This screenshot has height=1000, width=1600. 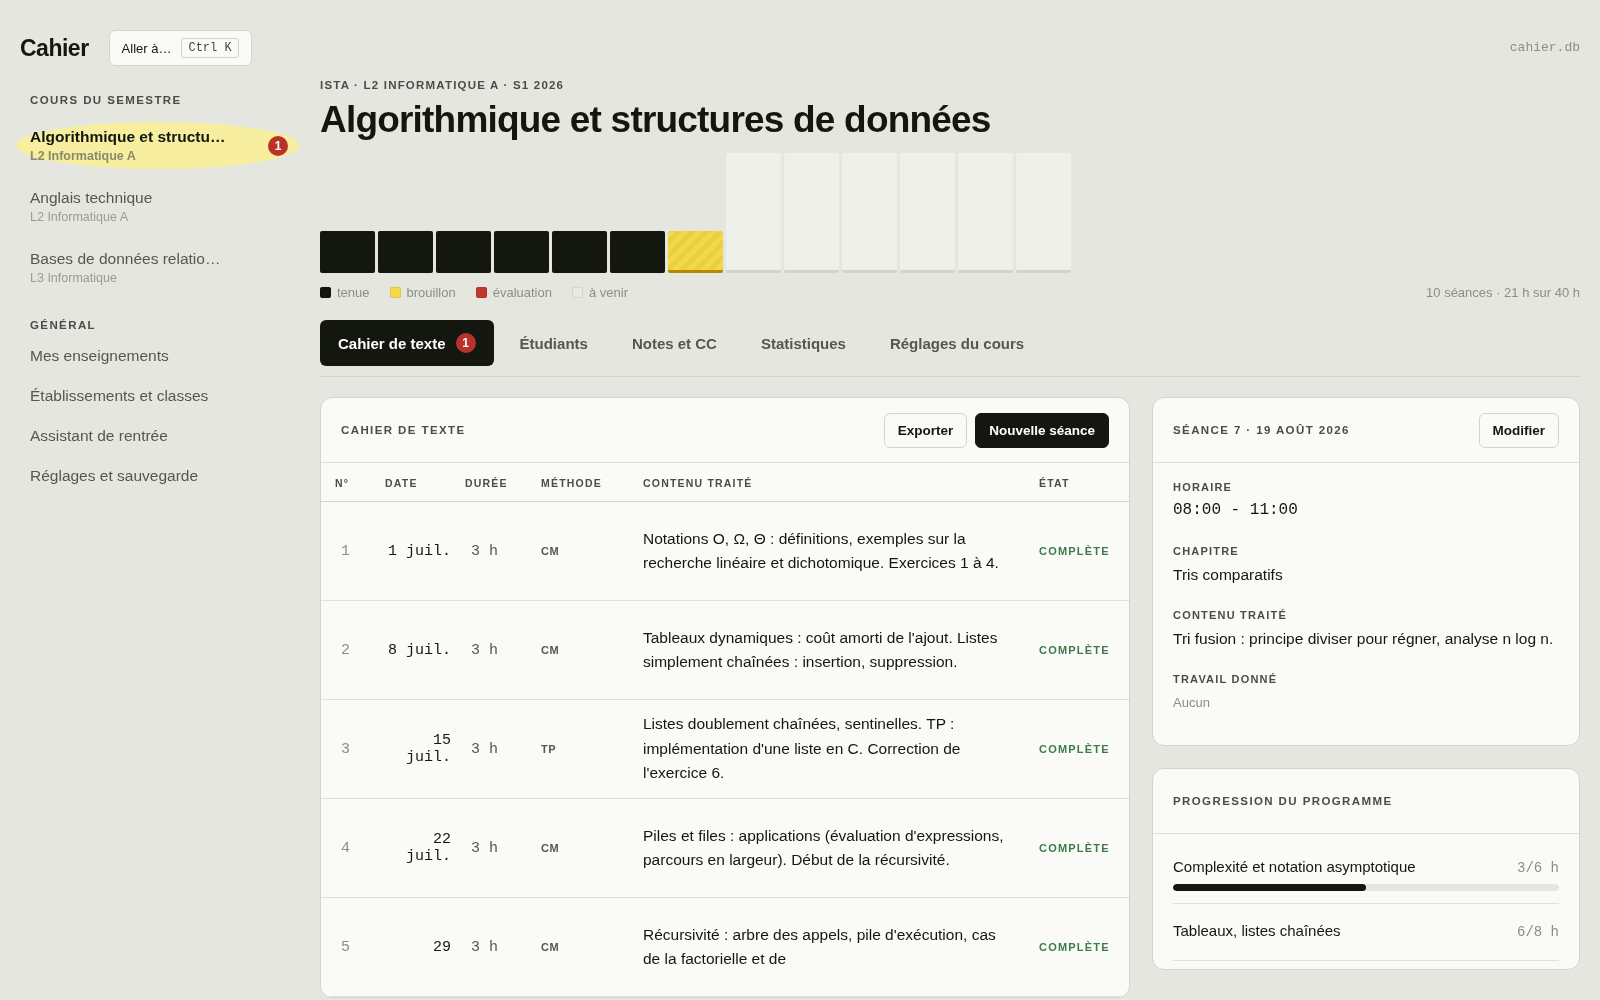 I want to click on table-cell-text: 8 juil., so click(x=419, y=650).